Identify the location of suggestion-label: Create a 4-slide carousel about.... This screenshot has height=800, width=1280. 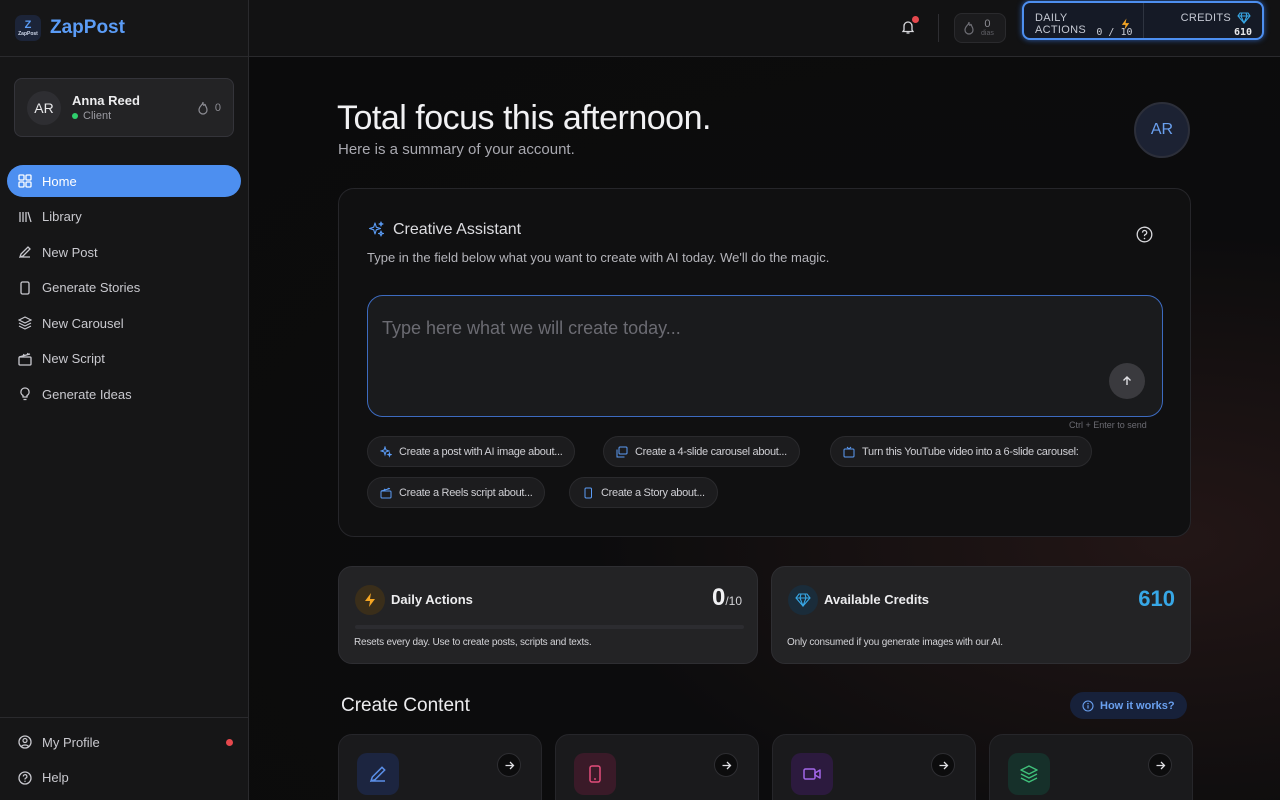
(711, 451).